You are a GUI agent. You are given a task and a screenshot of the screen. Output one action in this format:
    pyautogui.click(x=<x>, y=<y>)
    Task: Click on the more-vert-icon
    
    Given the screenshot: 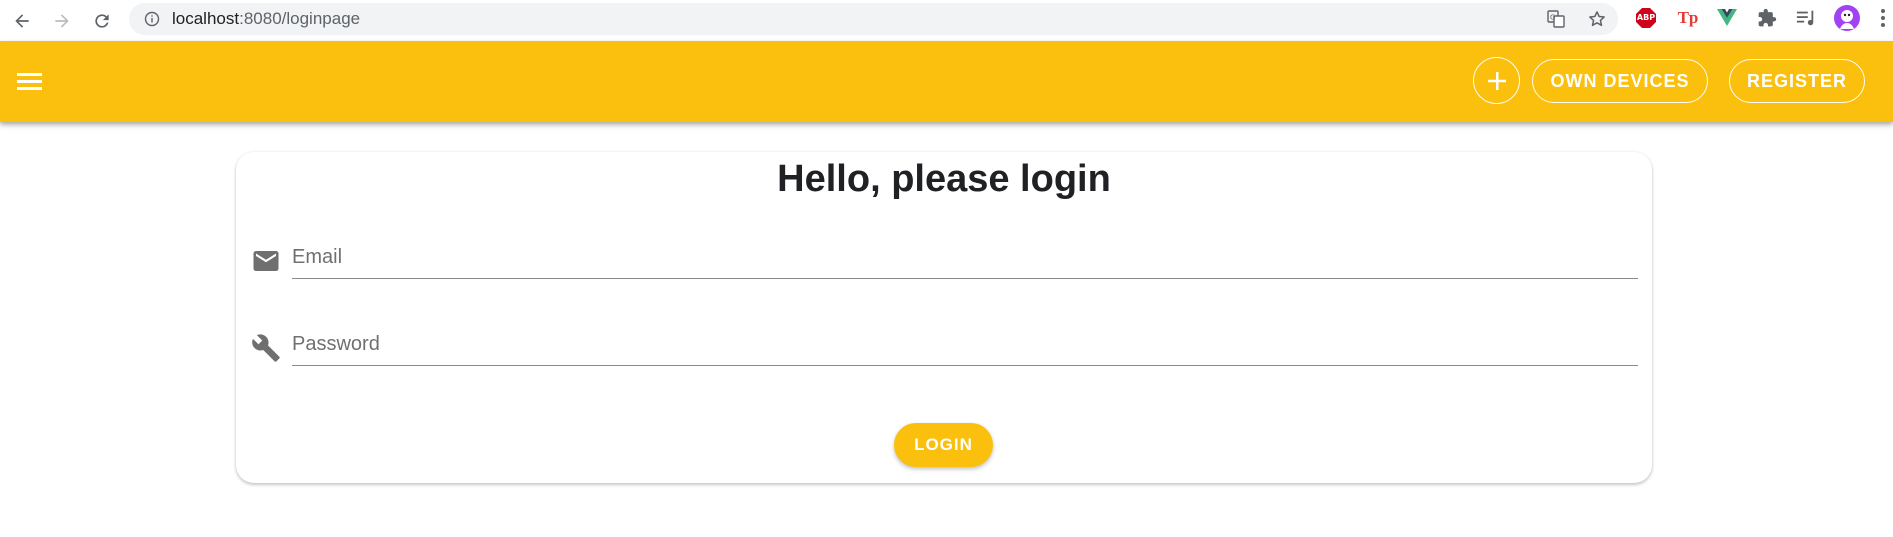 What is the action you would take?
    pyautogui.click(x=1883, y=18)
    